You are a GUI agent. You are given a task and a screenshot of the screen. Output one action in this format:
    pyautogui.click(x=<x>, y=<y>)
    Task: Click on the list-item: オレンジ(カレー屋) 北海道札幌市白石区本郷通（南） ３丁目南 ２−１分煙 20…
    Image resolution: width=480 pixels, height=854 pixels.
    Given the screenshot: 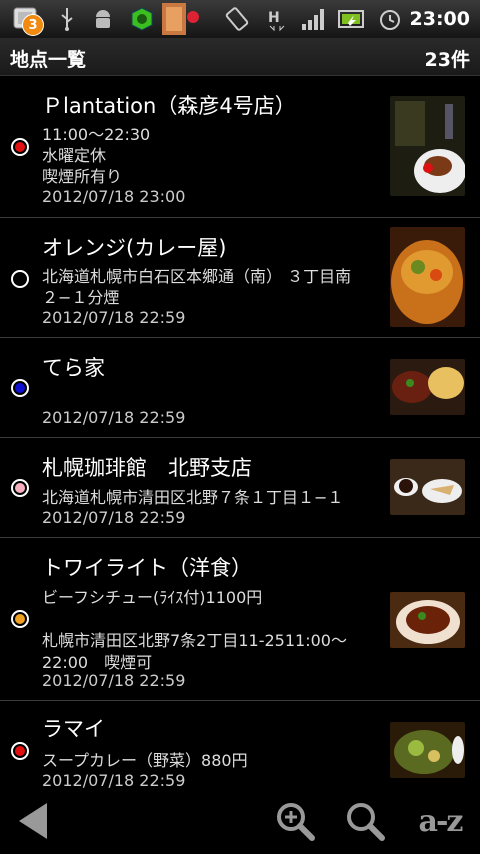 What is the action you would take?
    pyautogui.click(x=240, y=278)
    